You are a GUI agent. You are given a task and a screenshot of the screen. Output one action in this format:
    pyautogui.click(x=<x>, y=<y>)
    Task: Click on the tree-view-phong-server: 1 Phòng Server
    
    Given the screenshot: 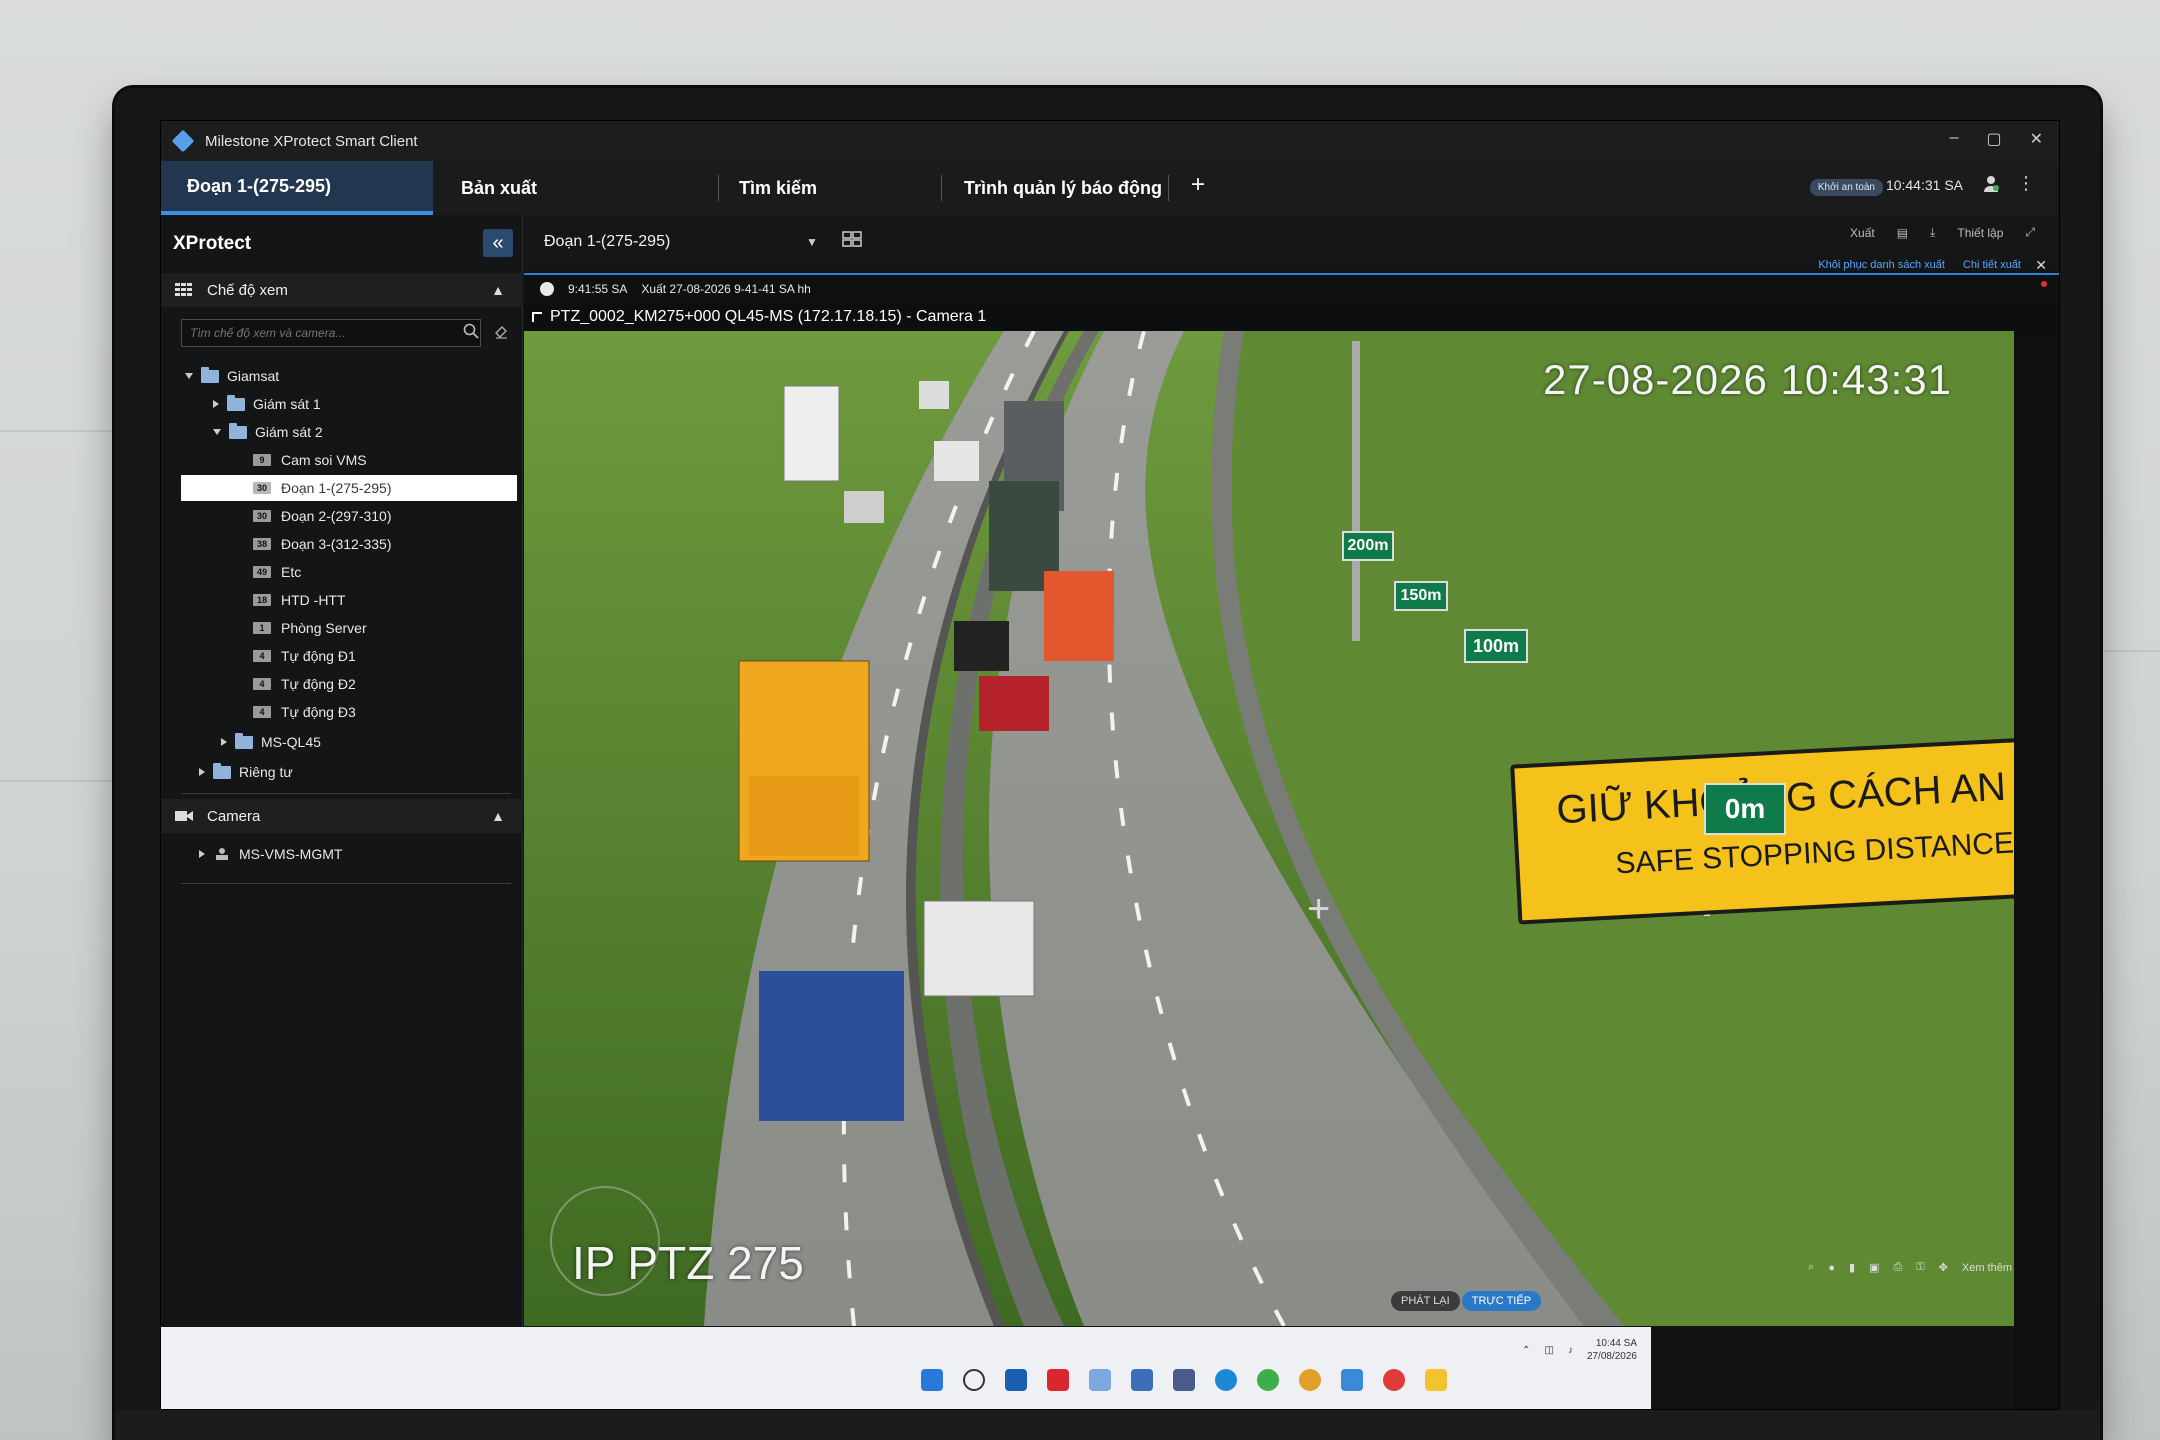 What is the action you would take?
    pyautogui.click(x=310, y=628)
    